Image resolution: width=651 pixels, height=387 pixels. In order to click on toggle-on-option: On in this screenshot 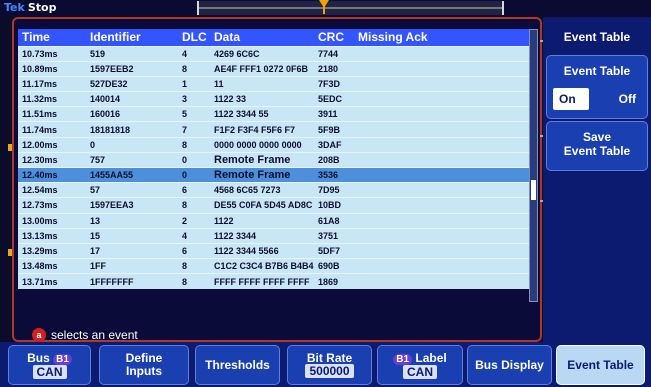, I will do `click(571, 99)`.